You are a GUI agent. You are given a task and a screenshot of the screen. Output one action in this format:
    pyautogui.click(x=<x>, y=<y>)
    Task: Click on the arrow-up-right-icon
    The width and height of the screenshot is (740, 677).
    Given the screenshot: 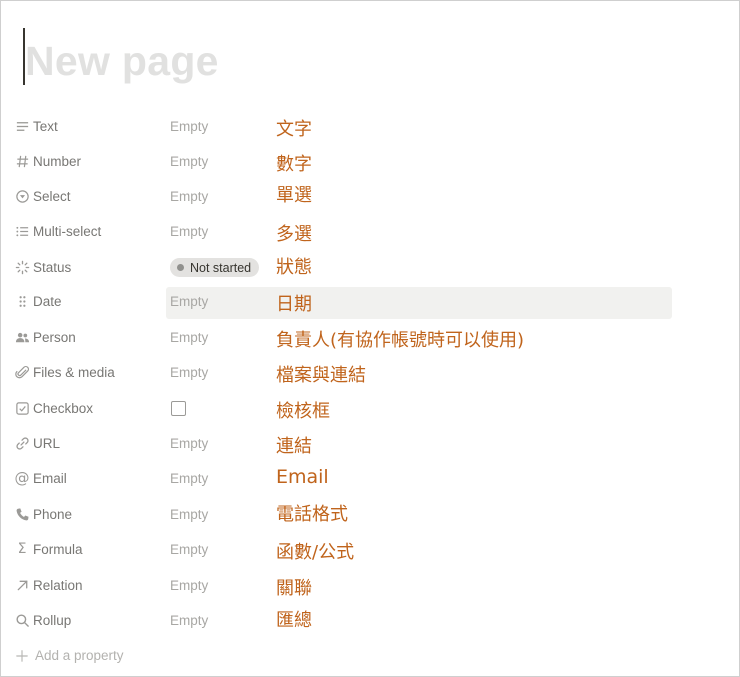 What is the action you would take?
    pyautogui.click(x=22, y=585)
    